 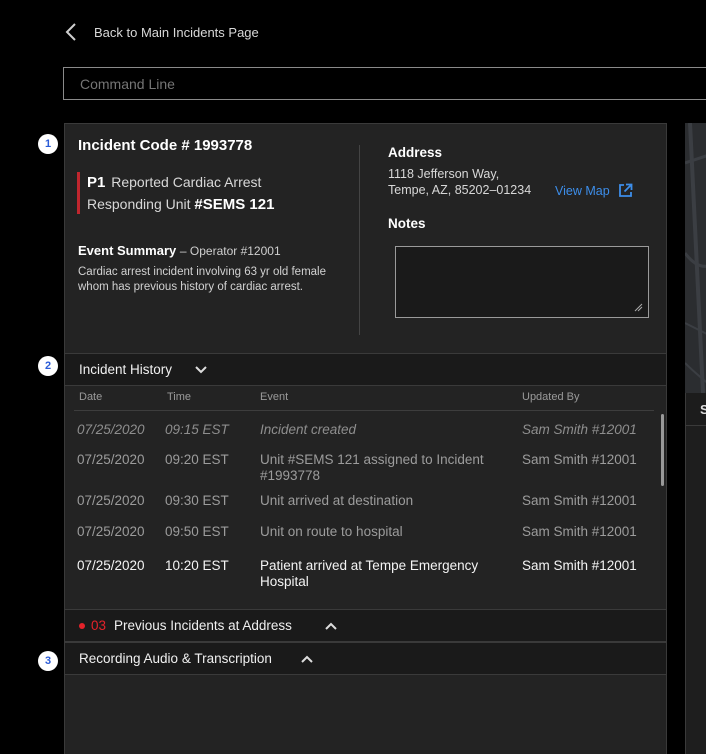 I want to click on event-summary-title: Event Summary – Operator #12001, so click(x=179, y=250).